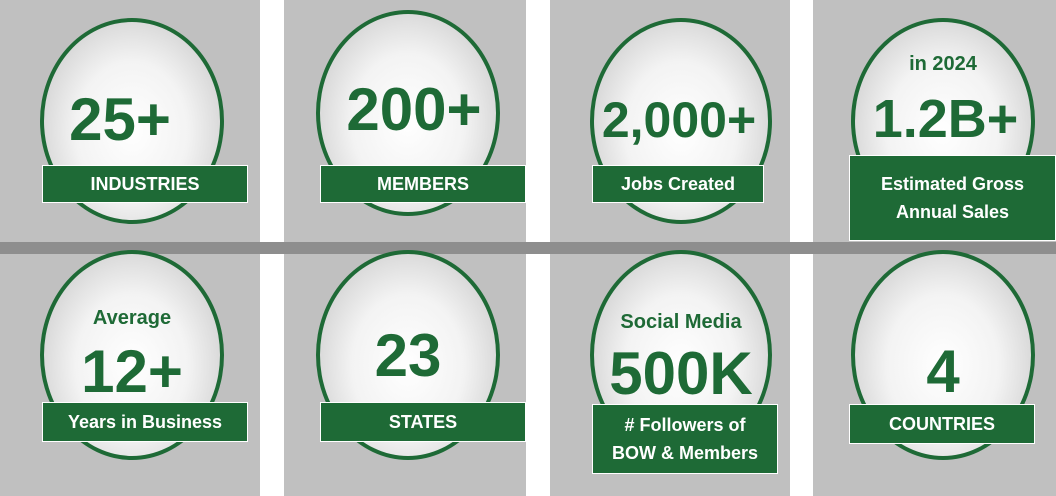  What do you see at coordinates (945, 119) in the screenshot?
I see `stat-value: 1.2B+` at bounding box center [945, 119].